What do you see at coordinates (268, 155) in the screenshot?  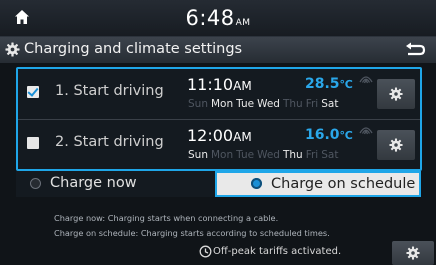 I see `schedule-2-day-wed: Wed` at bounding box center [268, 155].